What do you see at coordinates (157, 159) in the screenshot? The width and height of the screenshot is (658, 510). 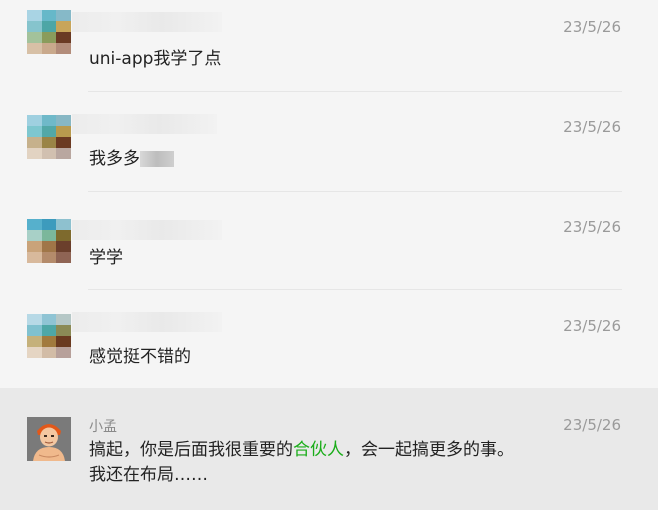 I see `redacted-text` at bounding box center [157, 159].